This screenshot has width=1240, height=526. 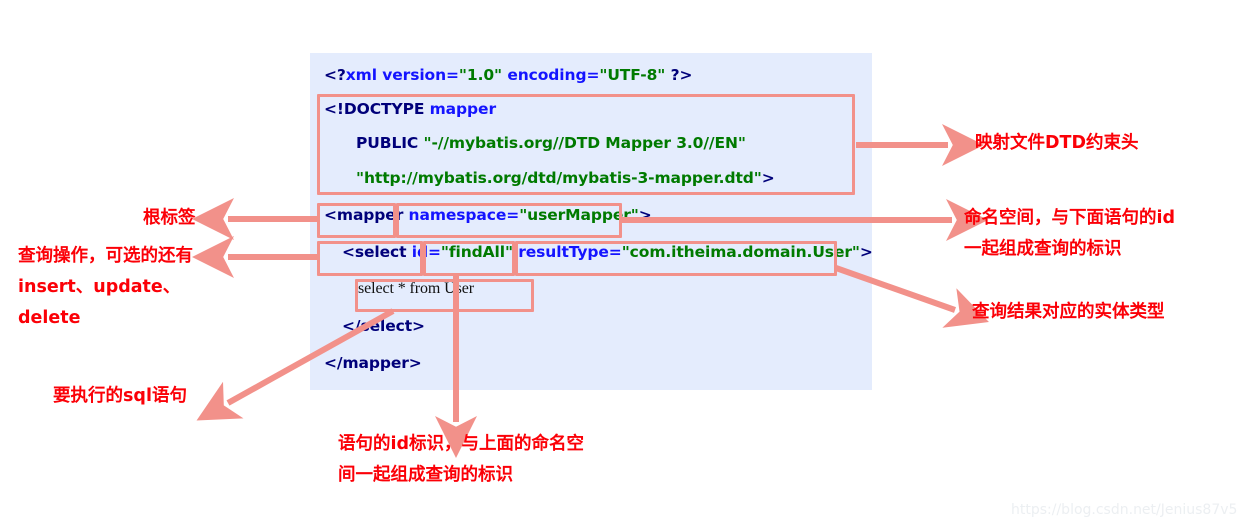 What do you see at coordinates (99, 287) in the screenshot?
I see `annotation-query-line2: insert、update、` at bounding box center [99, 287].